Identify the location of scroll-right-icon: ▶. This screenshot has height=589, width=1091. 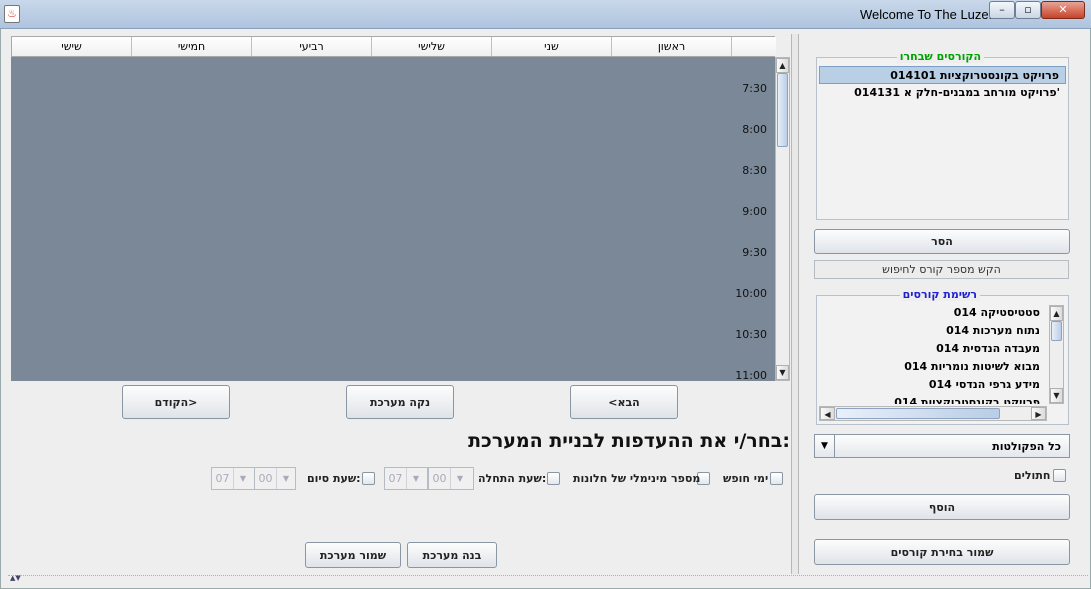
(1038, 413).